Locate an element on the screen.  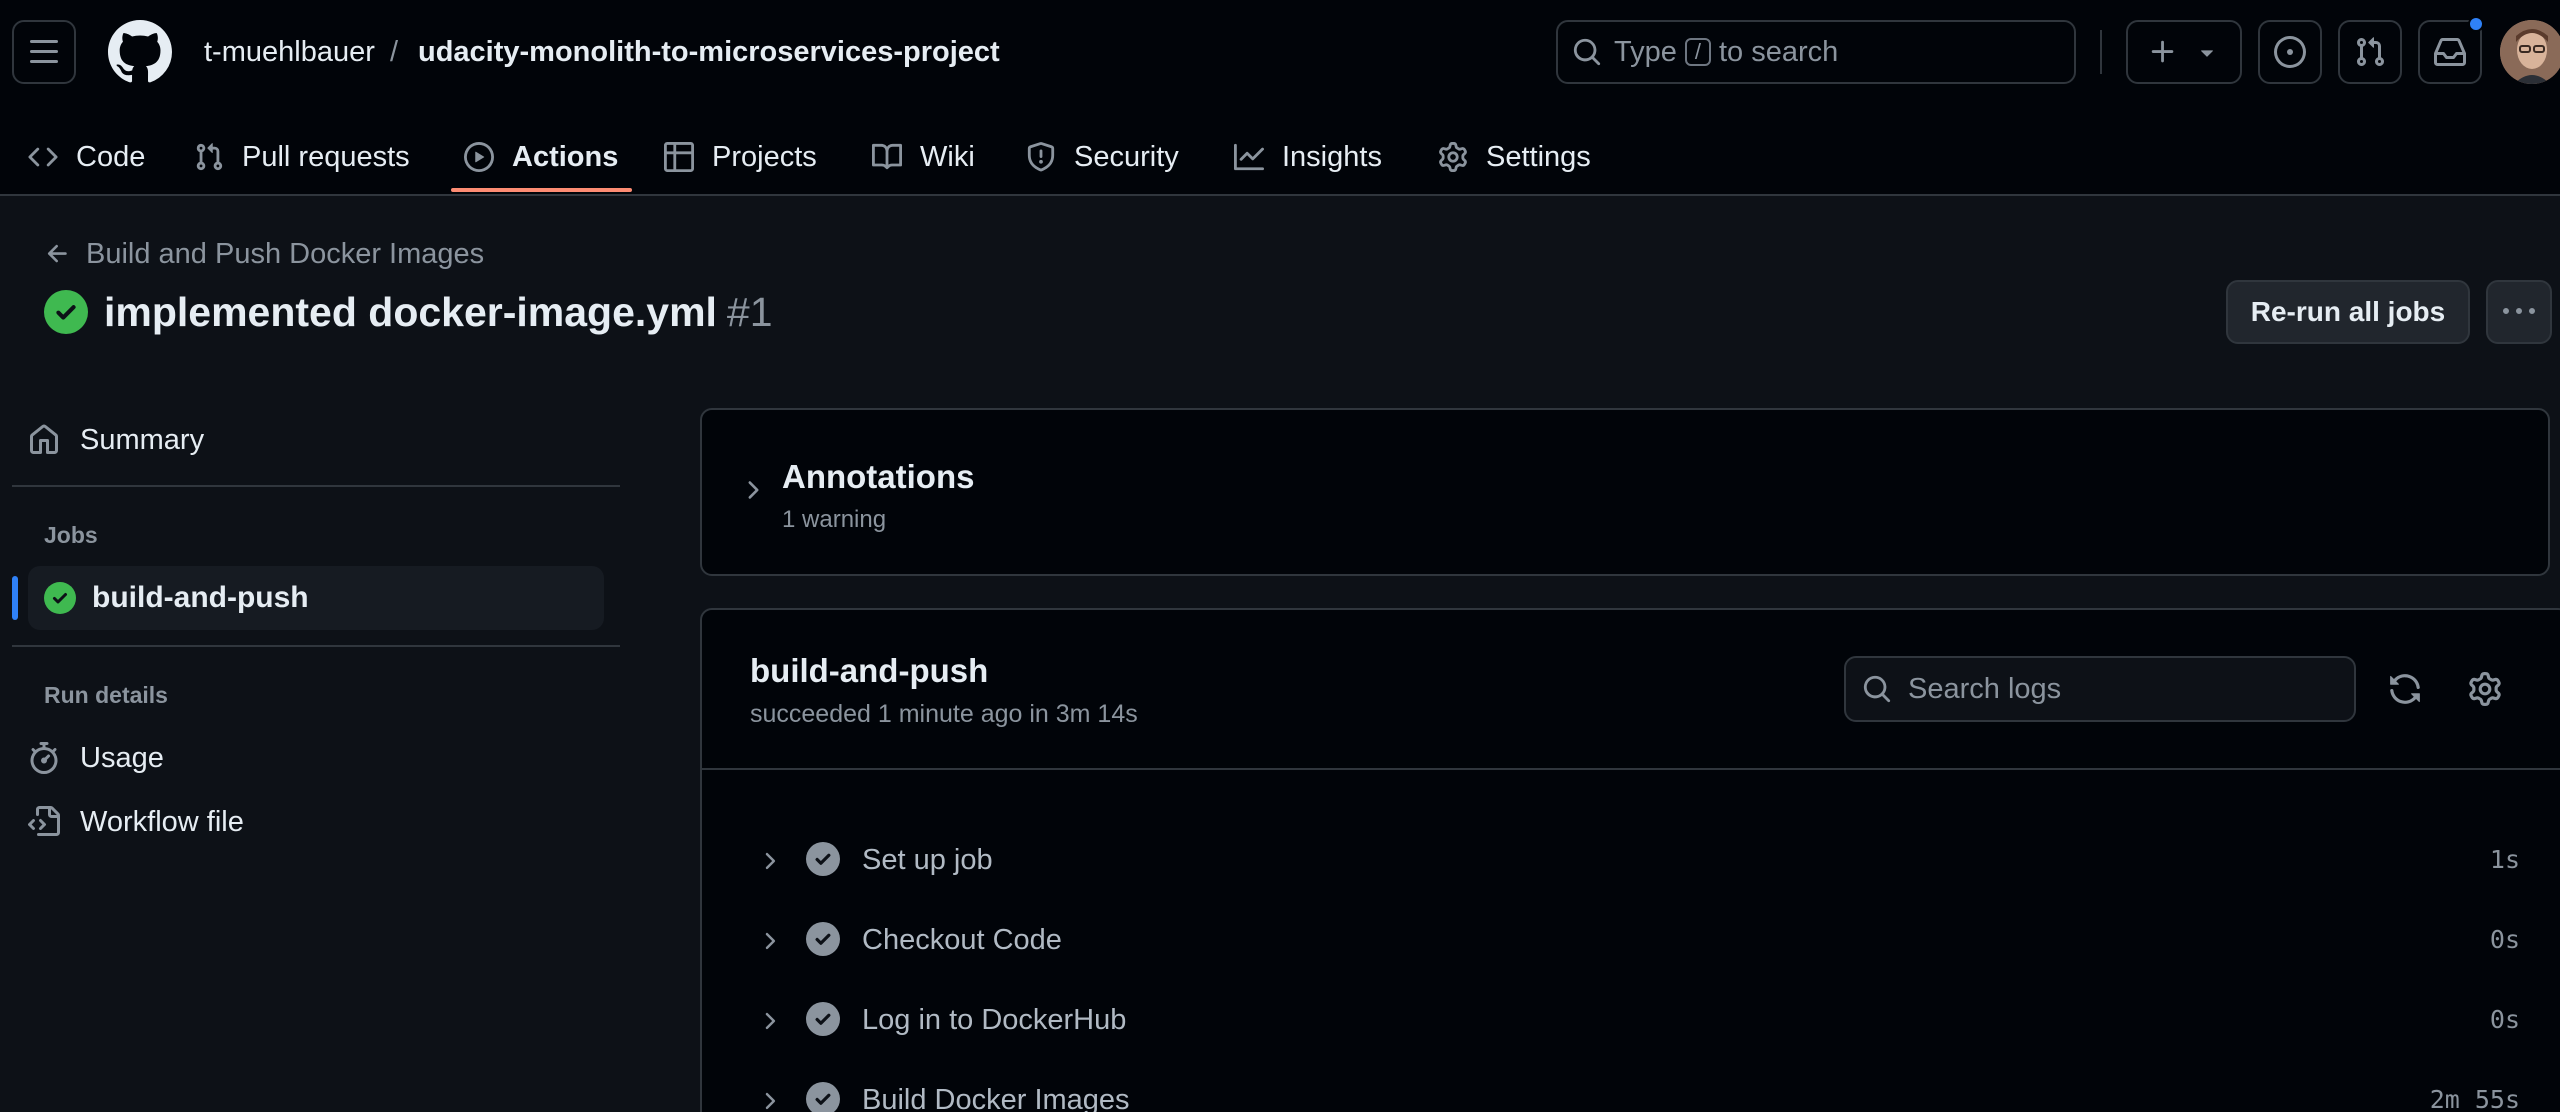
code-icon is located at coordinates (43, 157).